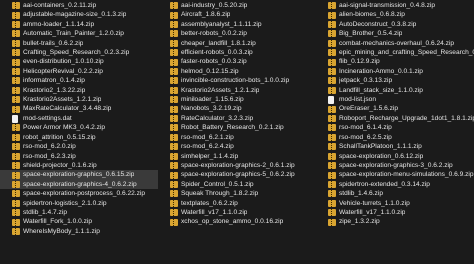 The image size is (474, 264). What do you see at coordinates (395, 80) in the screenshot?
I see `file-item: jetpack_0.3.13.zip` at bounding box center [395, 80].